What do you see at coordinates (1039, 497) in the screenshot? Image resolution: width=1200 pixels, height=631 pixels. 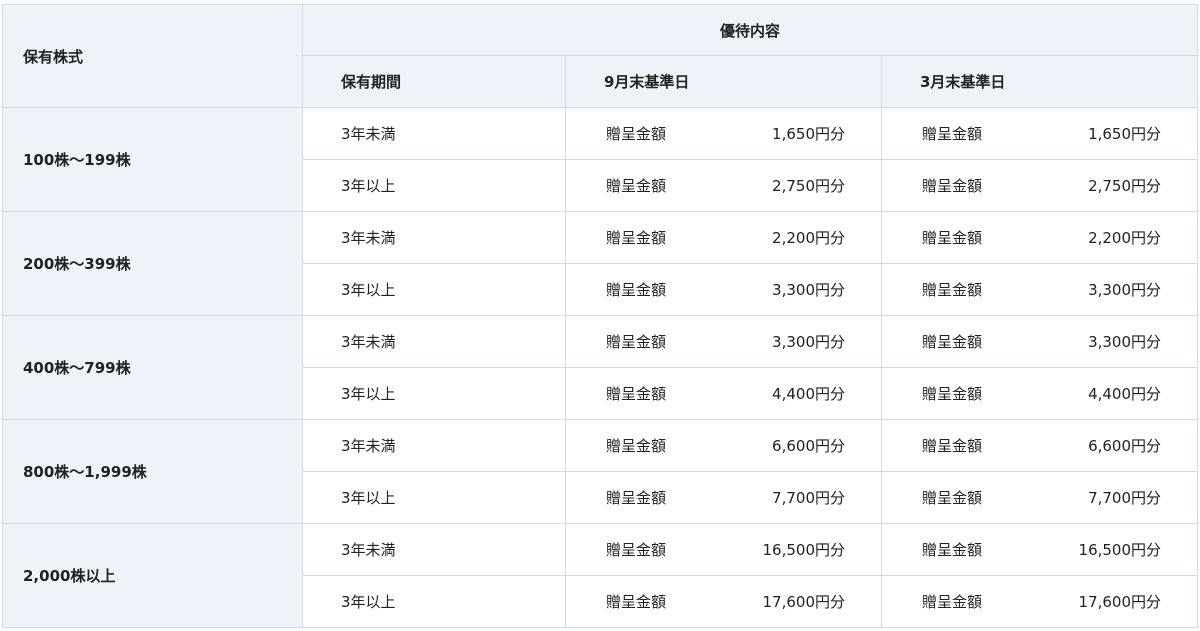 I see `march-amount-cell: 贈呈金額 7,700円分` at bounding box center [1039, 497].